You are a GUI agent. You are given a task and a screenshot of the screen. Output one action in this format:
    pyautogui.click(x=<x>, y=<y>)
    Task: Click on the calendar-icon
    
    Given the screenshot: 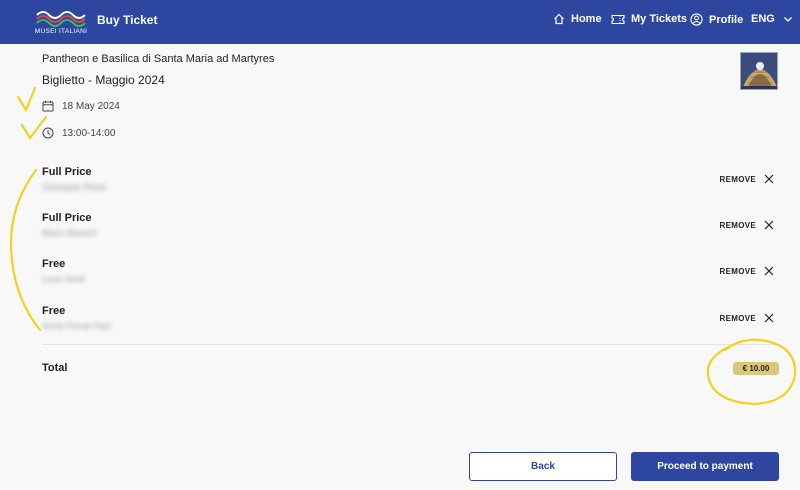 What is the action you would take?
    pyautogui.click(x=48, y=106)
    